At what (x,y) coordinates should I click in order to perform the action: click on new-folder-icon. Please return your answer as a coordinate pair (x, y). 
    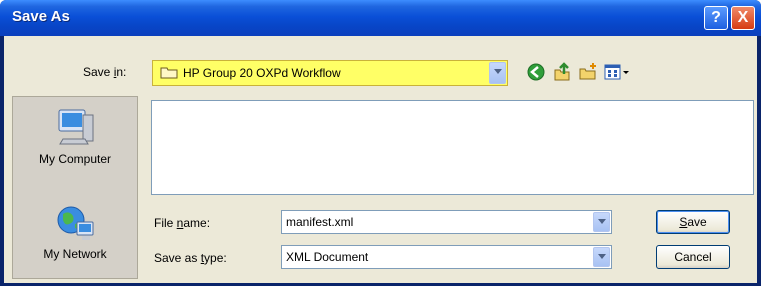
    Looking at the image, I should click on (588, 72).